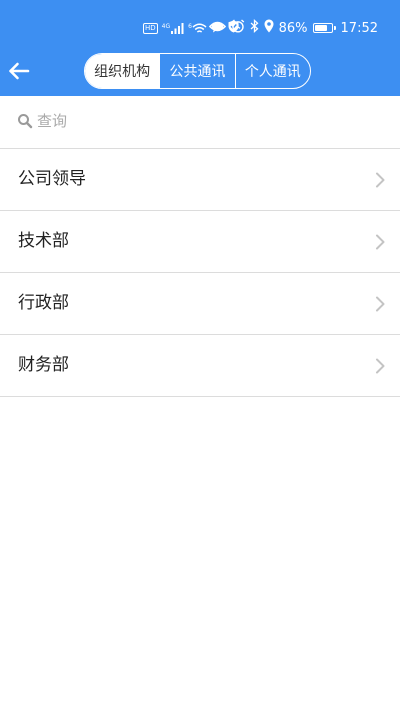 Image resolution: width=400 pixels, height=711 pixels. I want to click on tab-personal-contacts: 个人通讯, so click(272, 71).